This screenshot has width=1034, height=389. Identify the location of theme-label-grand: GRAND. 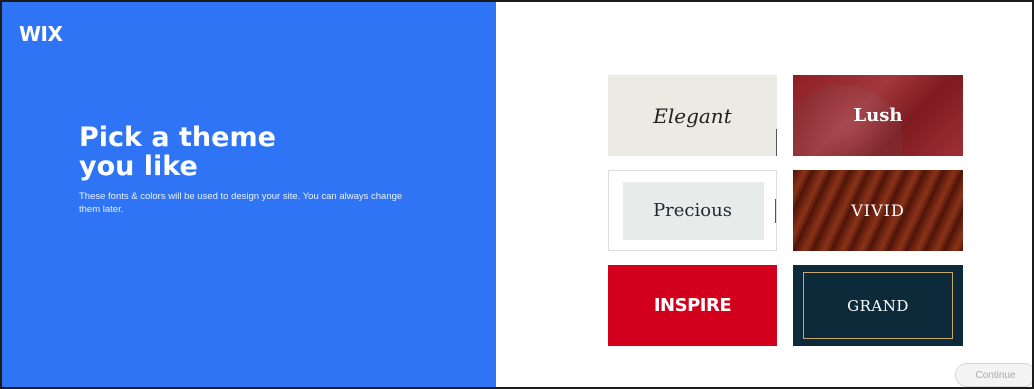
(878, 305).